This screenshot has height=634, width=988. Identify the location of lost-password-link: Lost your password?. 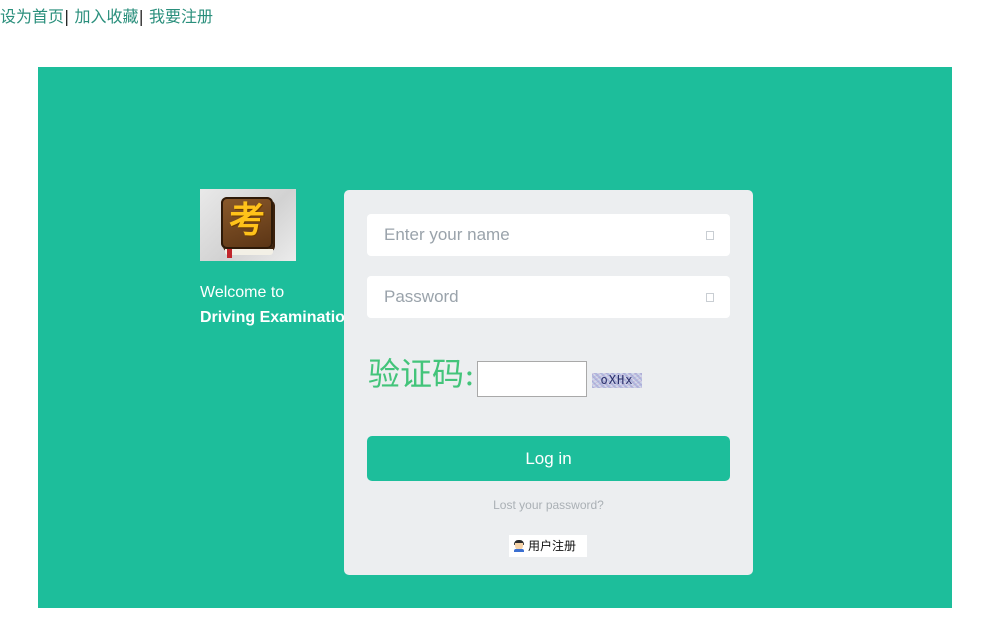
(548, 505).